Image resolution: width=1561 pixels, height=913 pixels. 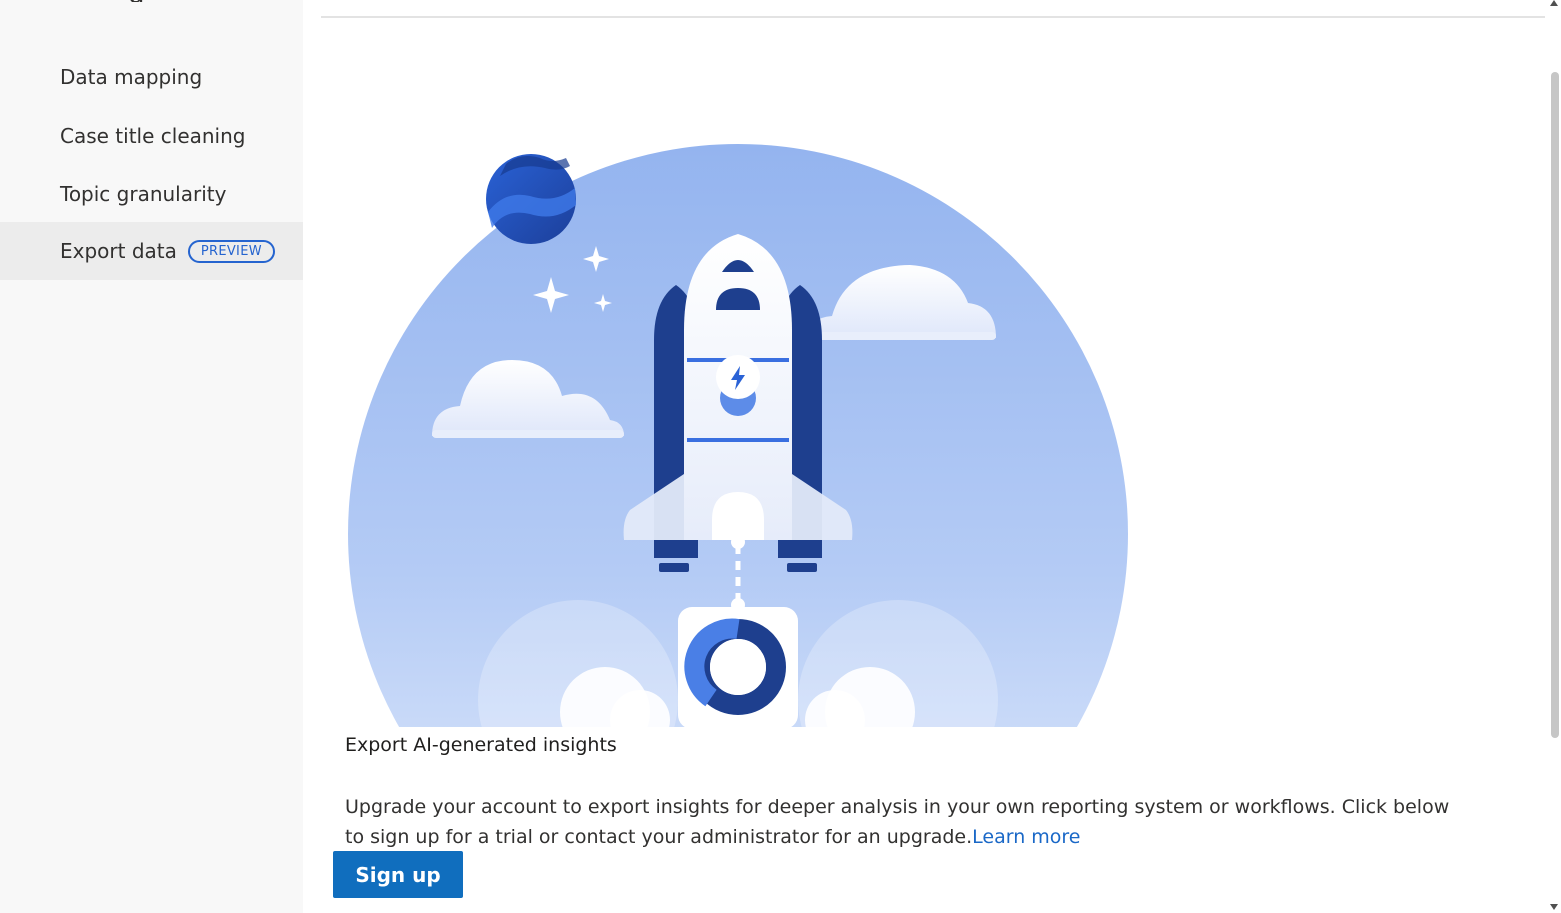 I want to click on page-heading: Export AI-generated insights, so click(x=481, y=745).